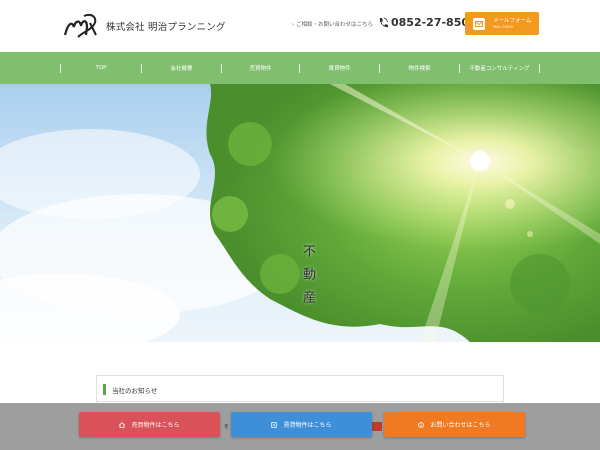 The width and height of the screenshot is (600, 450). Describe the element at coordinates (300, 388) in the screenshot. I see `news-section: 当社のお知らせ` at that location.